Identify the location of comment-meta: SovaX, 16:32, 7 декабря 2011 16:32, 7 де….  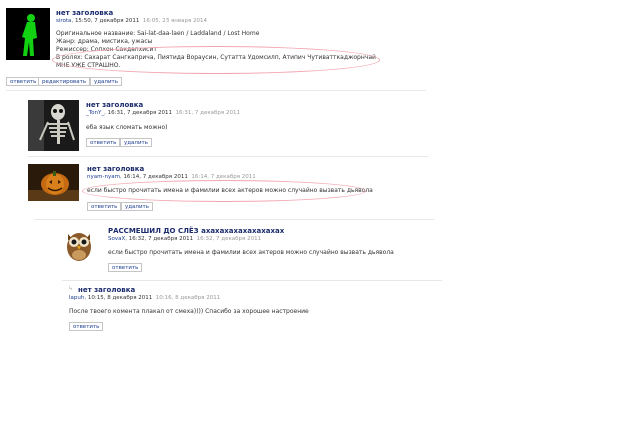
(185, 239).